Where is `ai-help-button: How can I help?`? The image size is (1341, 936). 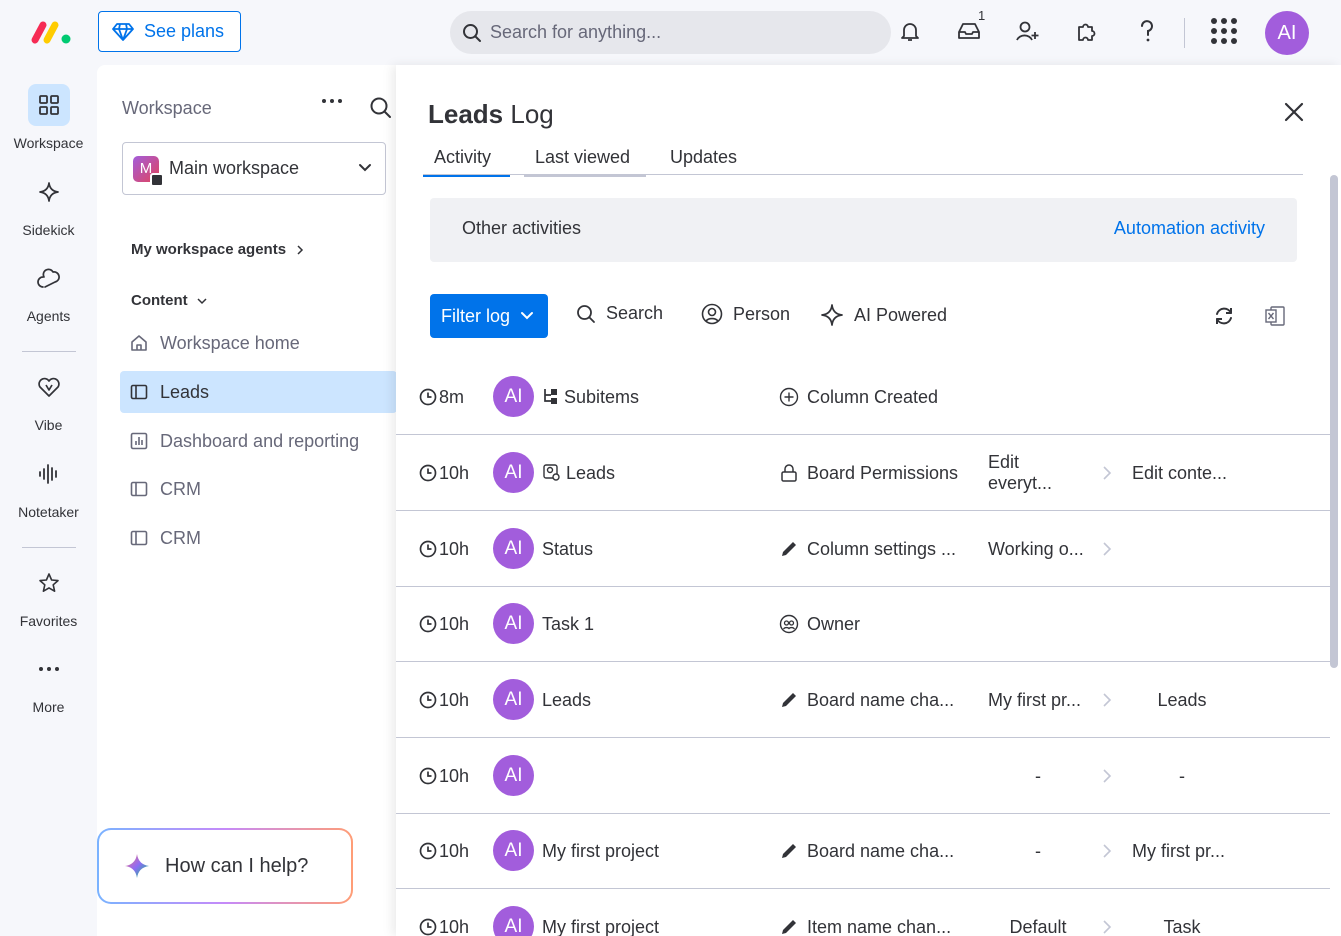
ai-help-button: How can I help? is located at coordinates (225, 866).